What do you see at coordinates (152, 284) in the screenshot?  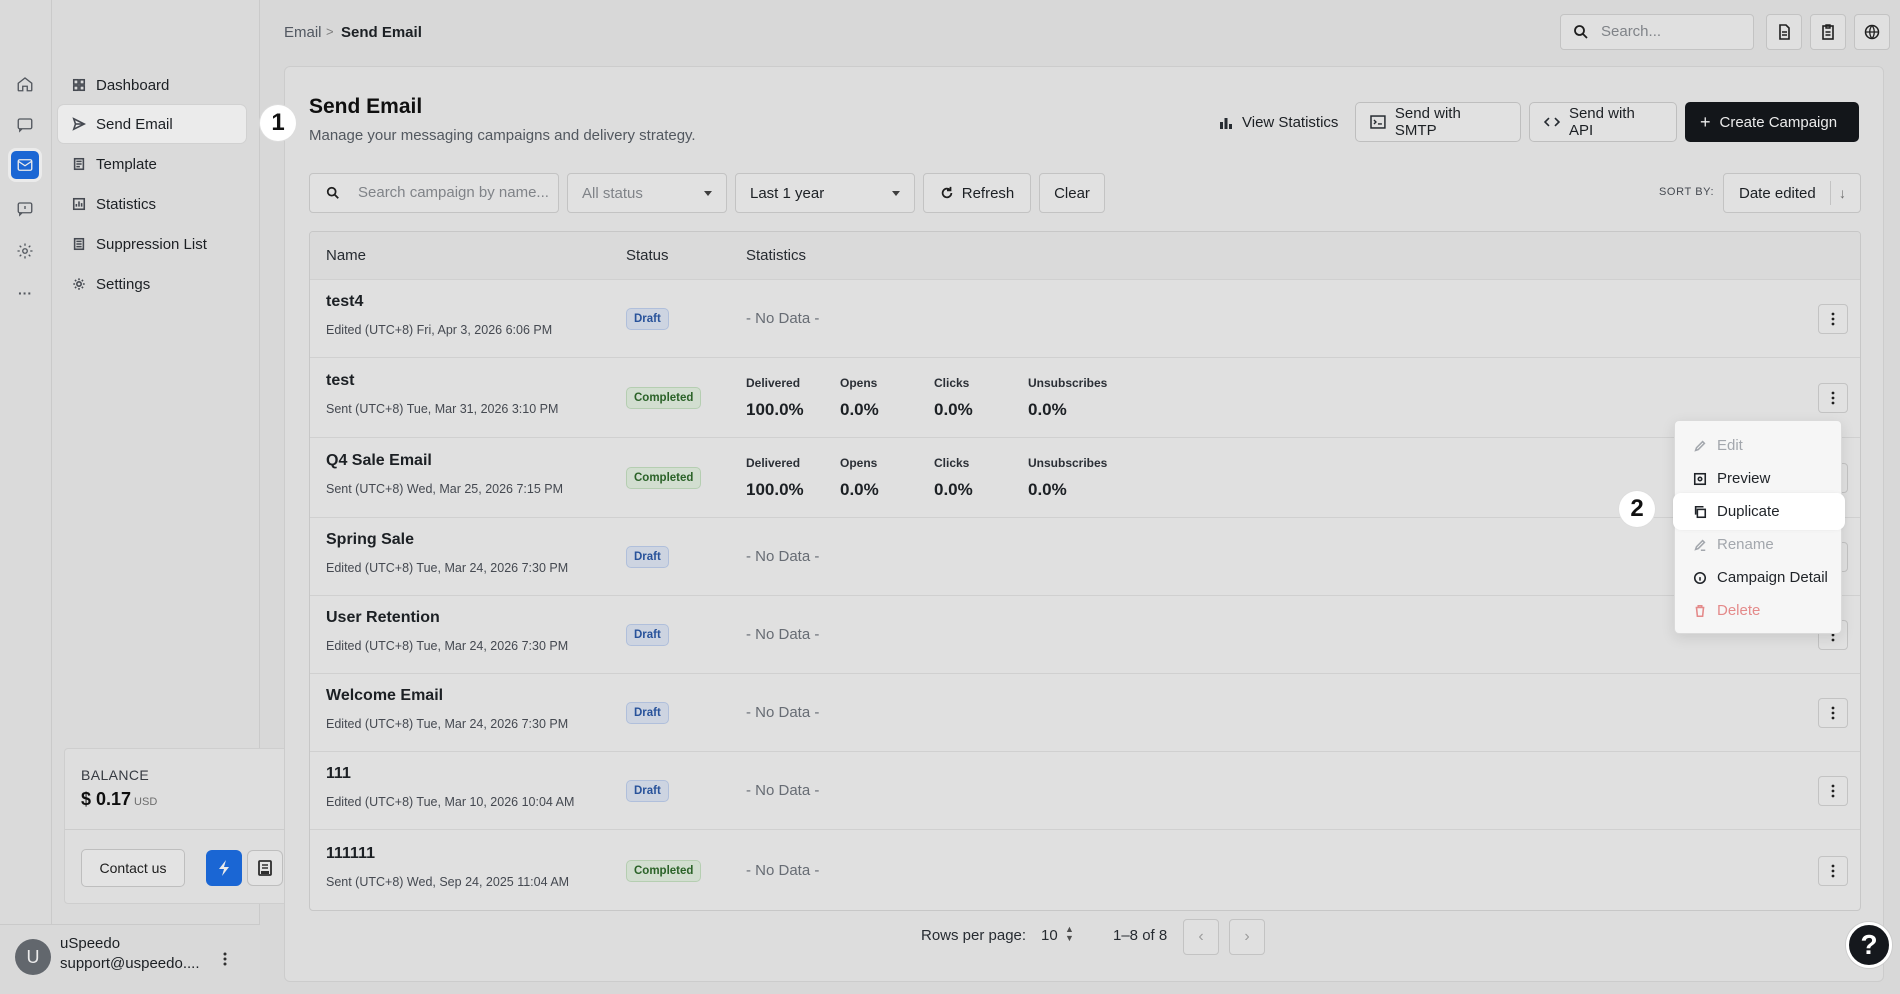 I see `sidebar-item-settings: Settings` at bounding box center [152, 284].